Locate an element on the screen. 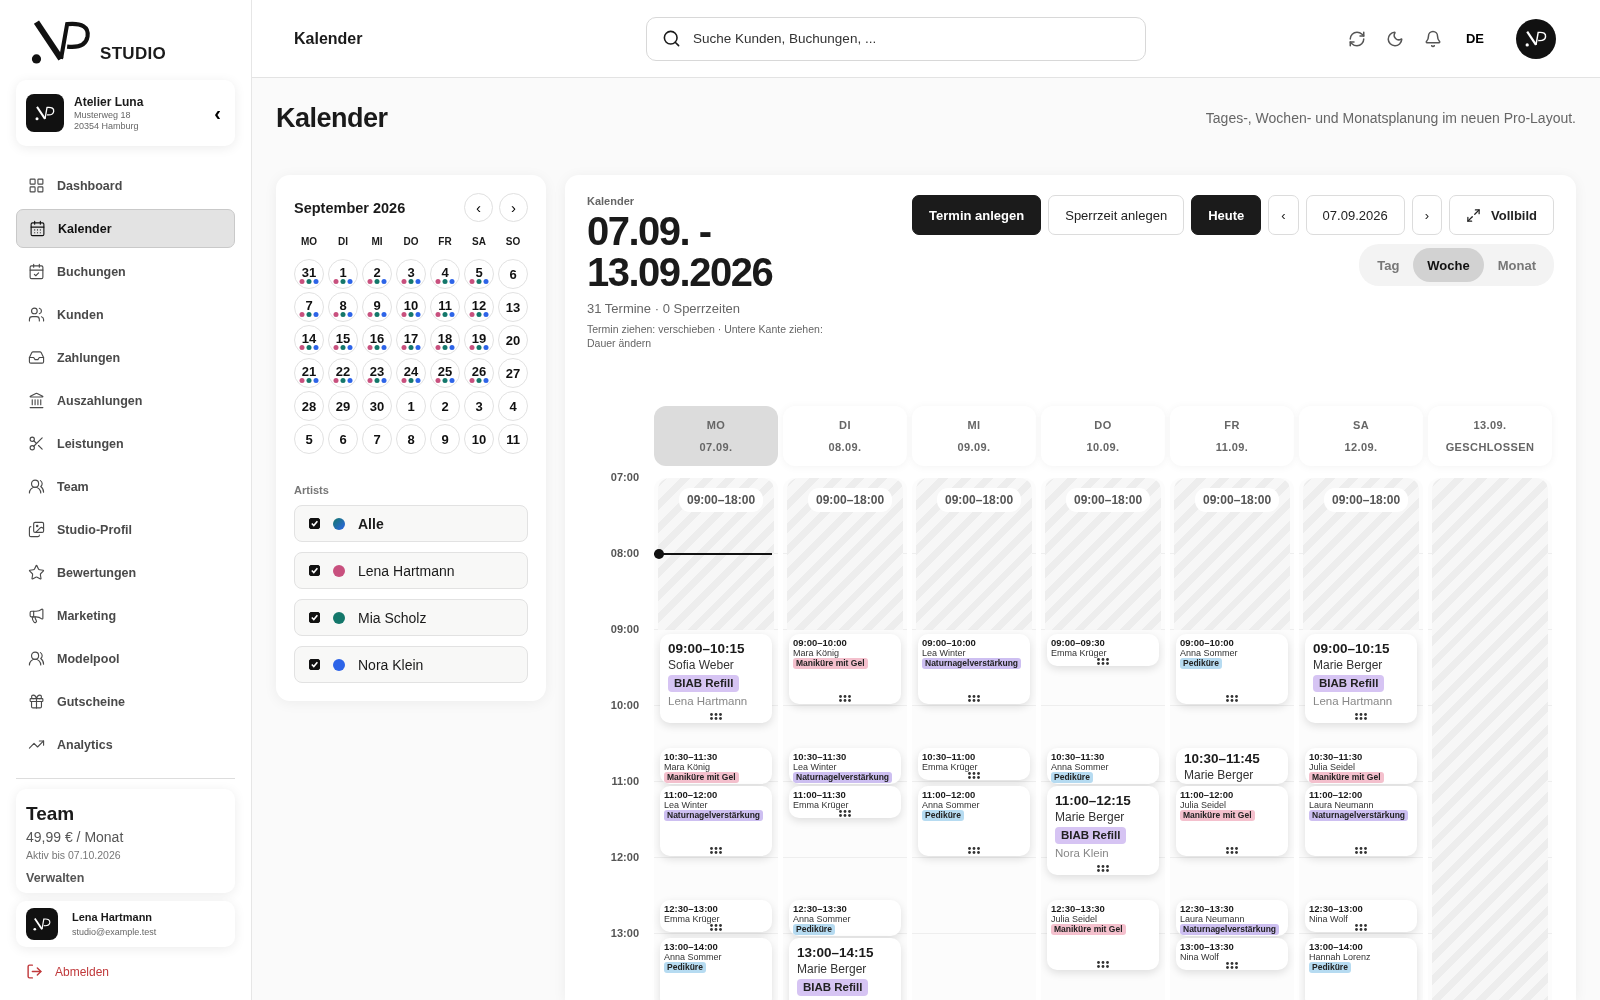 This screenshot has height=1000, width=1600. artist-filter: Lena Hartmann is located at coordinates (411, 570).